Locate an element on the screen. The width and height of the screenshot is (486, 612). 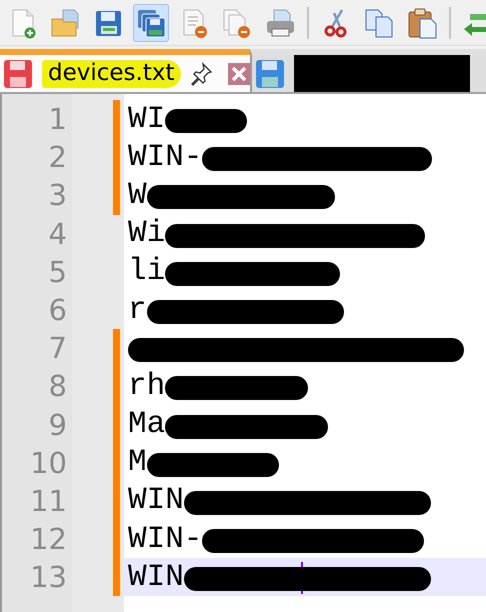
tab-label: devices.txt is located at coordinates (111, 74).